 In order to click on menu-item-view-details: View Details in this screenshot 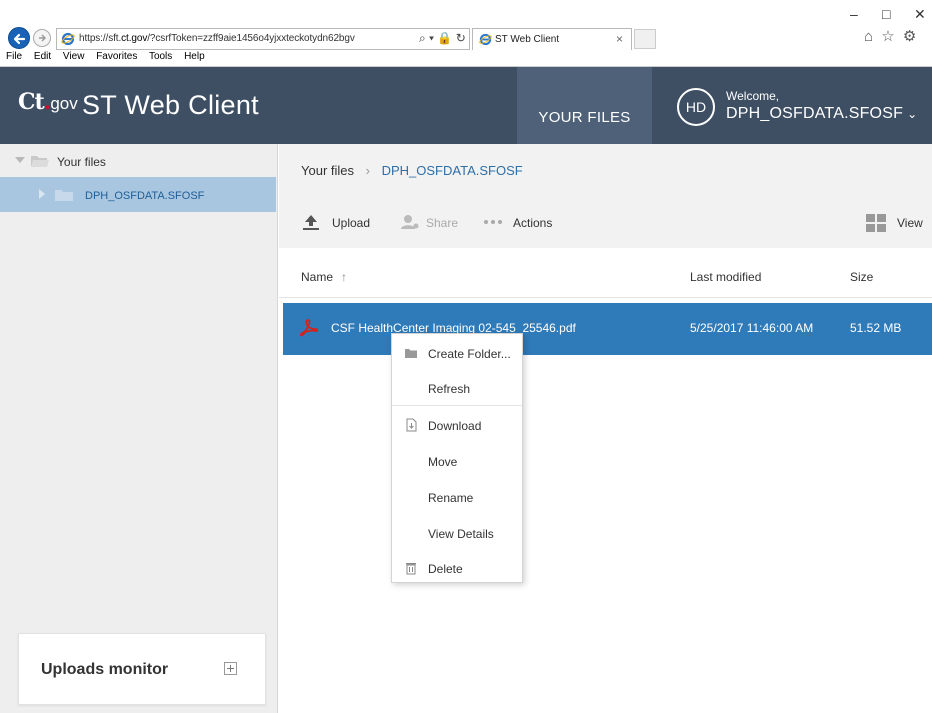, I will do `click(457, 533)`.